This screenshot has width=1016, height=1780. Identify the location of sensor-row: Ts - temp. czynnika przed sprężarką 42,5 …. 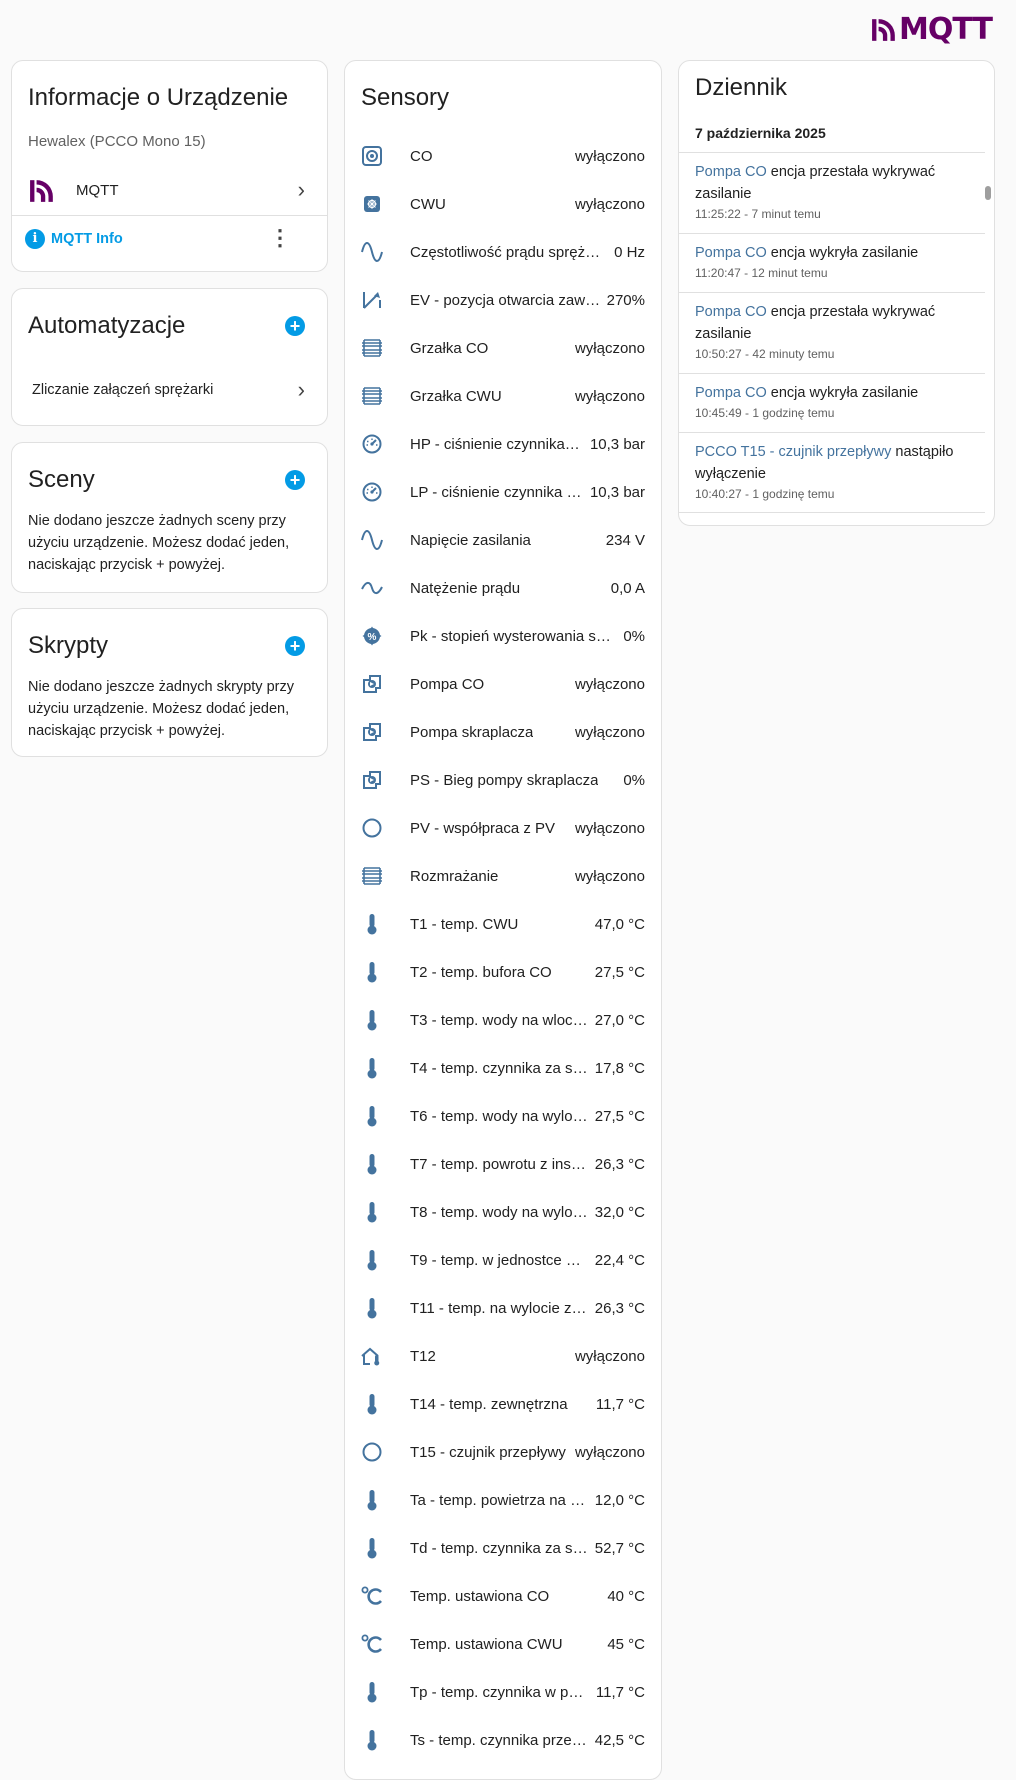
(503, 1740).